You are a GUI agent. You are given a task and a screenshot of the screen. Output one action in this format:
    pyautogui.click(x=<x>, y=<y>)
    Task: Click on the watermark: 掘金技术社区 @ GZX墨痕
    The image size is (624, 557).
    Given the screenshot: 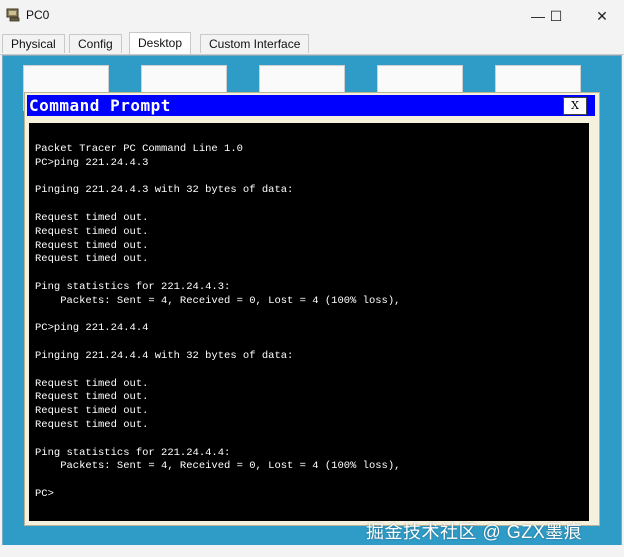 What is the action you would take?
    pyautogui.click(x=474, y=532)
    